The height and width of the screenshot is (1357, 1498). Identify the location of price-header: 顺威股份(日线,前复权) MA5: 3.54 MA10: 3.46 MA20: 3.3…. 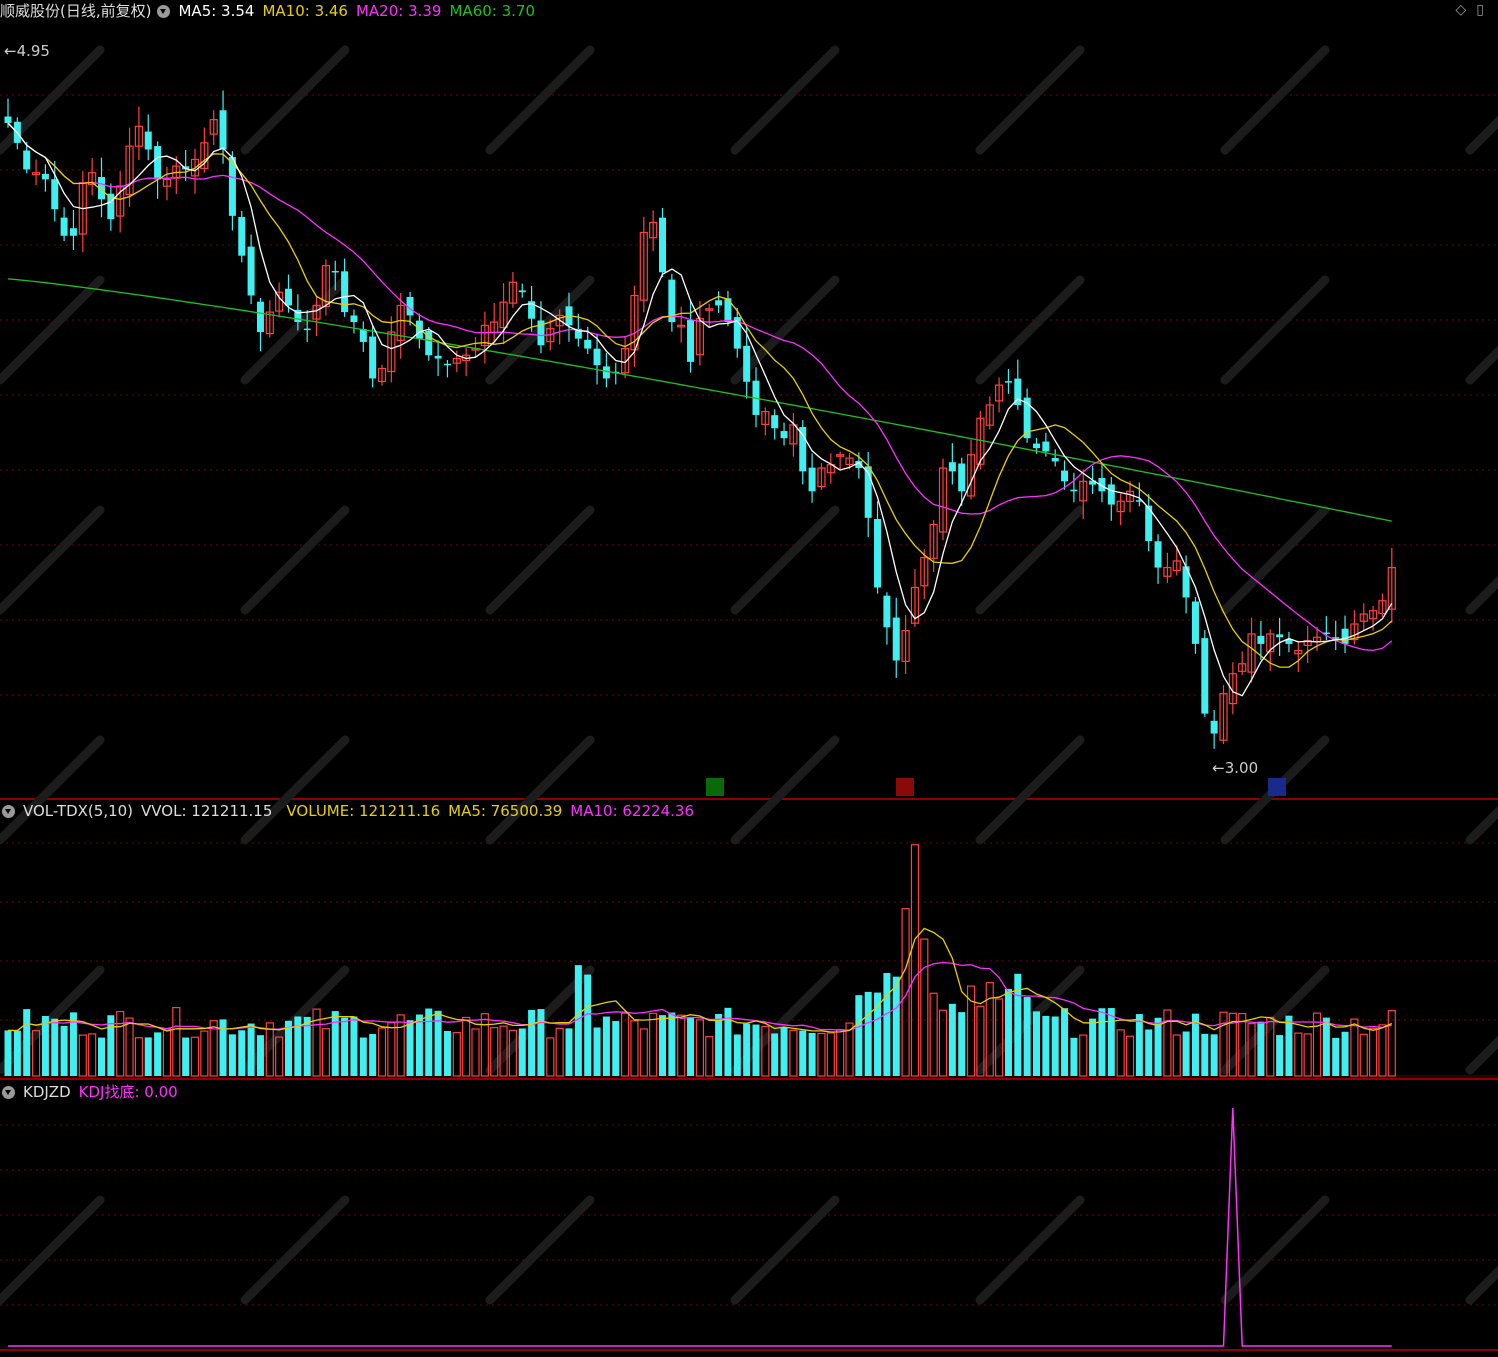
(271, 11).